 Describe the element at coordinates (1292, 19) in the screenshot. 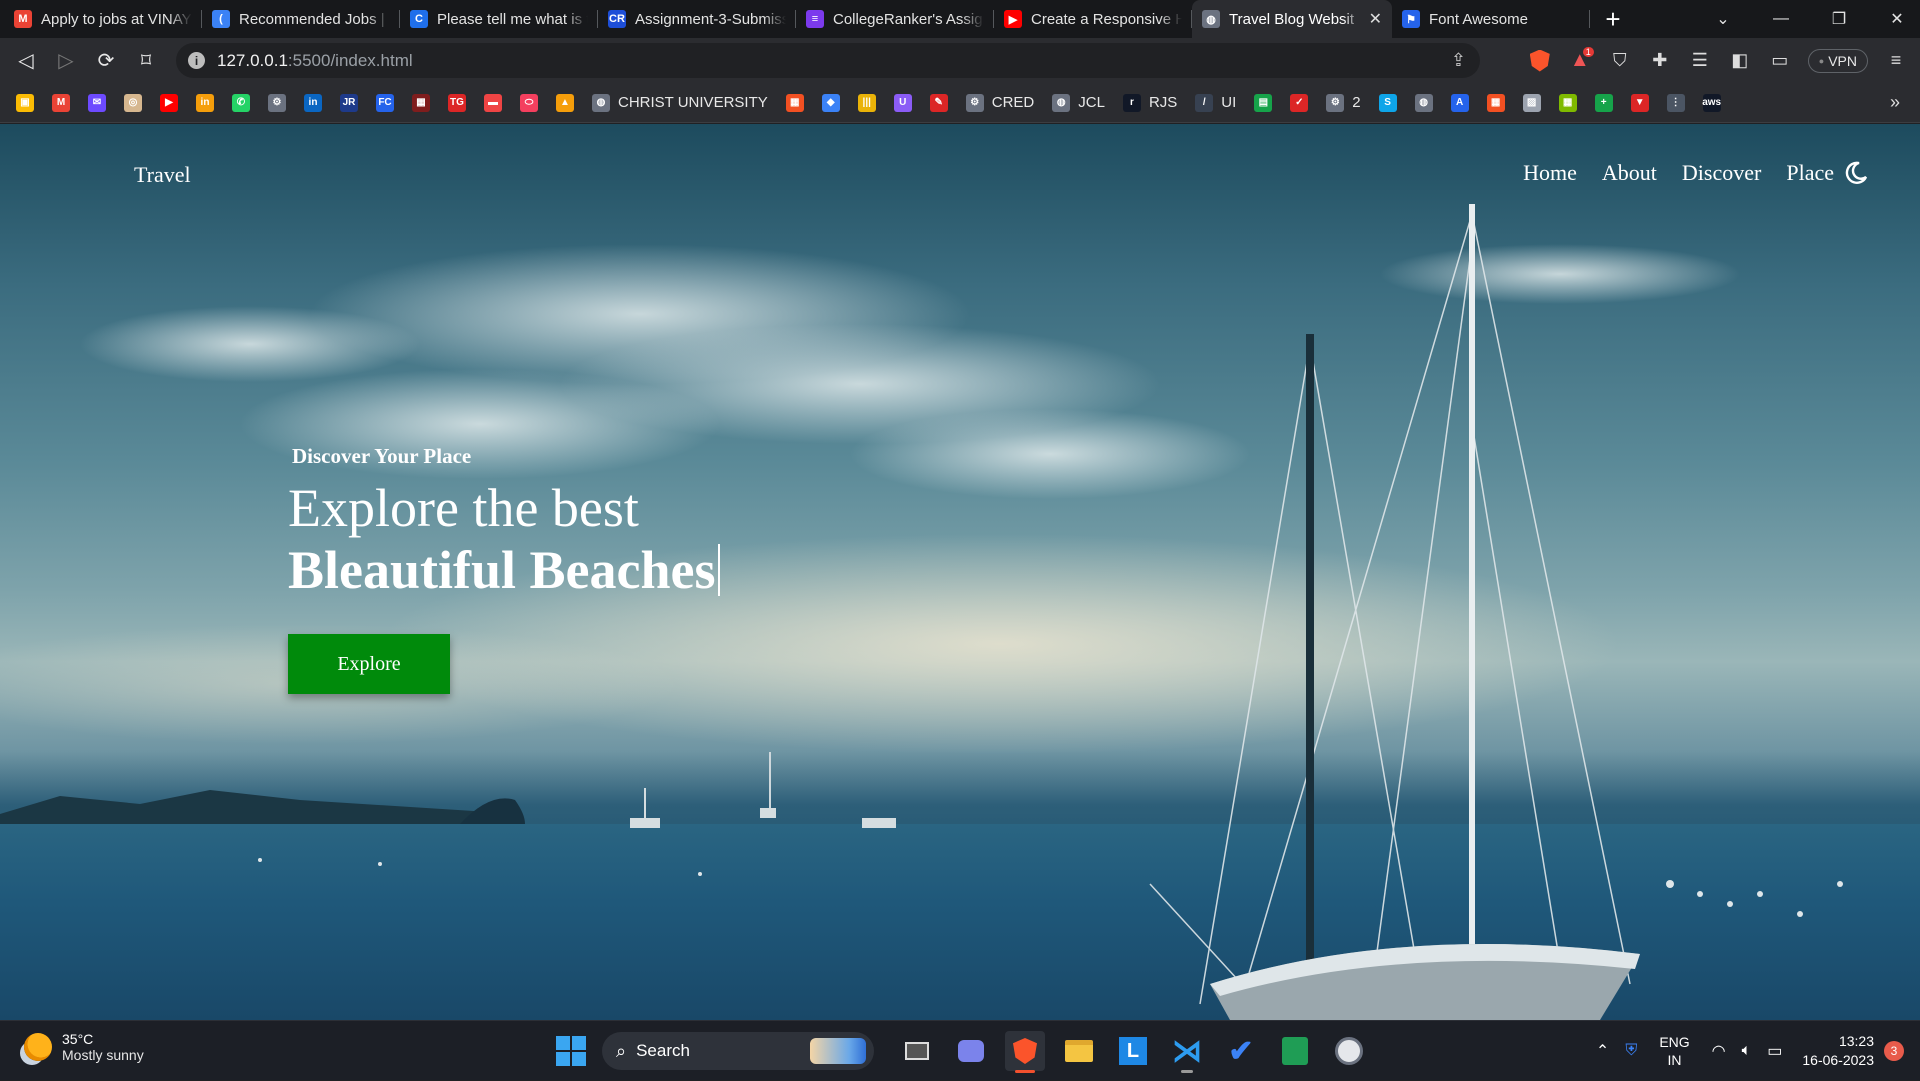

I see `tab-active: ◍ Travel Blog Websit ✕` at that location.